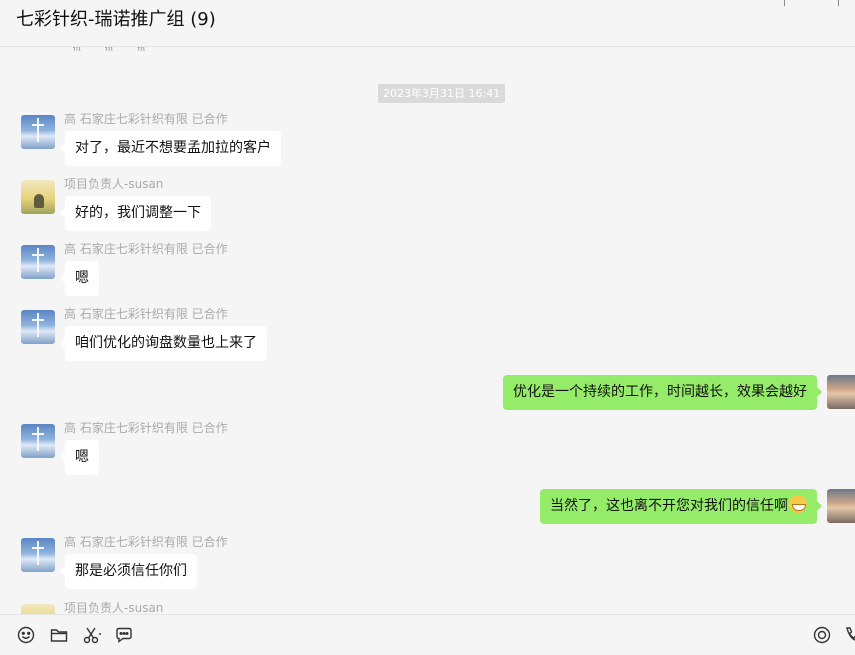 This screenshot has height=655, width=855. What do you see at coordinates (170, 148) in the screenshot?
I see `message-bubble: 对了，最近不想要孟加拉的客户` at bounding box center [170, 148].